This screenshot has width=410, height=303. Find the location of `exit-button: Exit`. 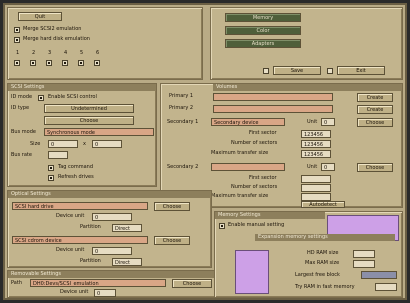

exit-button: Exit is located at coordinates (361, 70).